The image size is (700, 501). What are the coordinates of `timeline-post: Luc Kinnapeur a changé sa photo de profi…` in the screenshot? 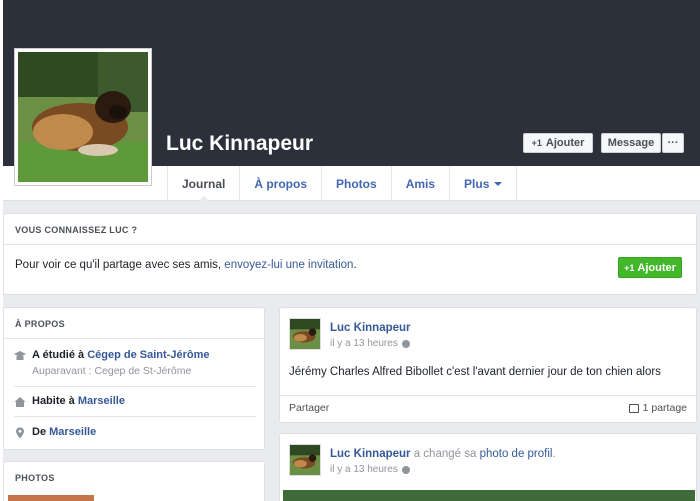 It's located at (488, 467).